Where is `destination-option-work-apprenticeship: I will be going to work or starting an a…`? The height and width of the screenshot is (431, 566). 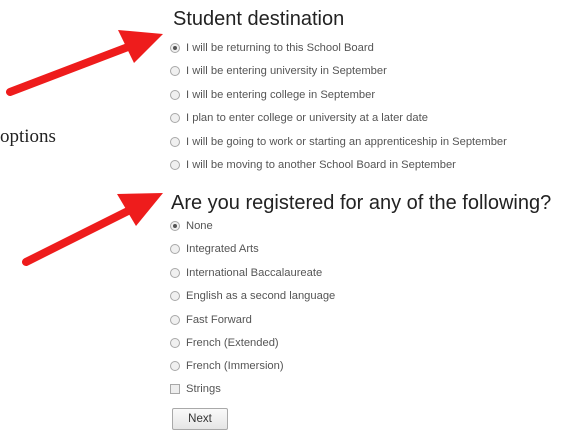
destination-option-work-apprenticeship: I will be going to work or starting an a… is located at coordinates (338, 142).